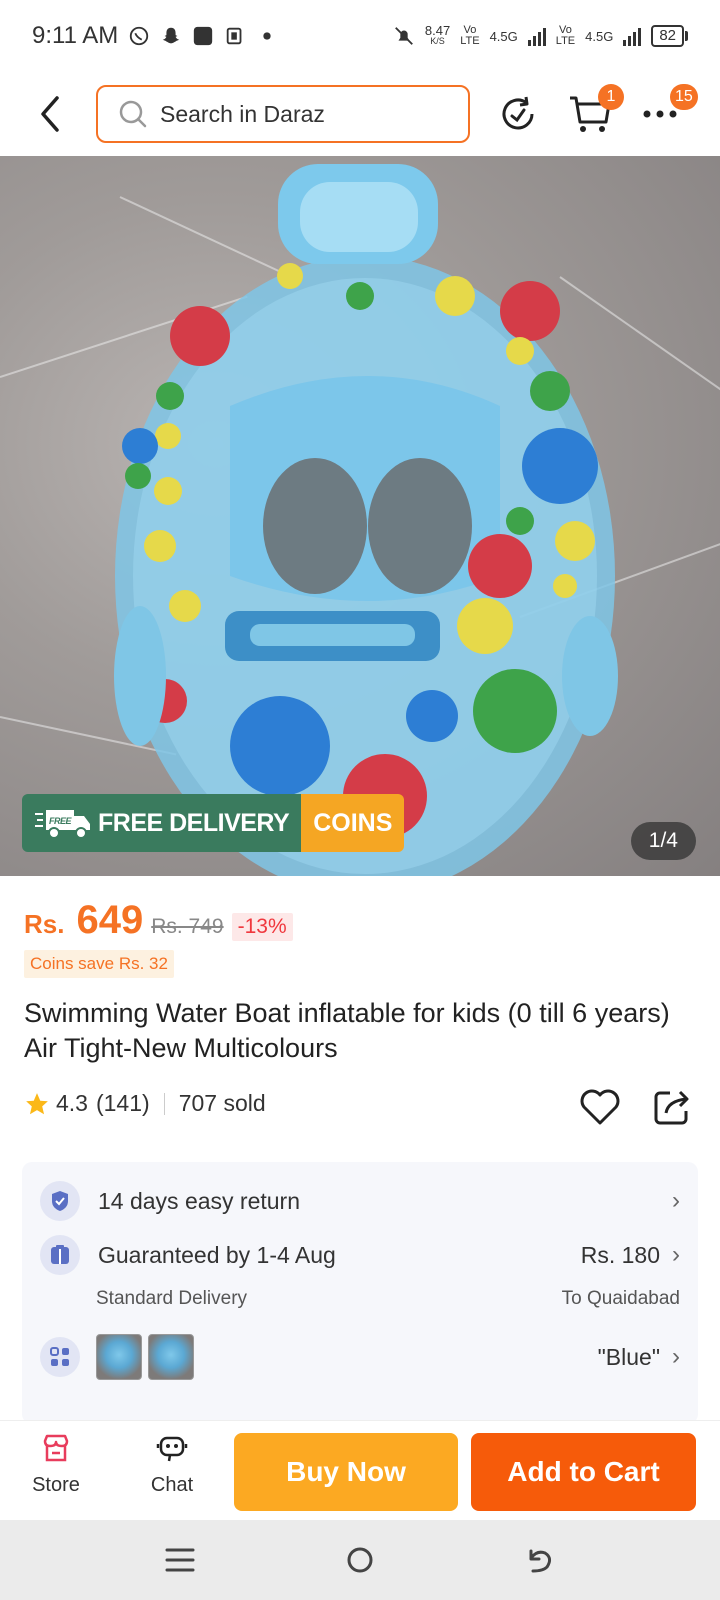  I want to click on free-delivery-badge: FREE FREE DELIVERY, so click(162, 823).